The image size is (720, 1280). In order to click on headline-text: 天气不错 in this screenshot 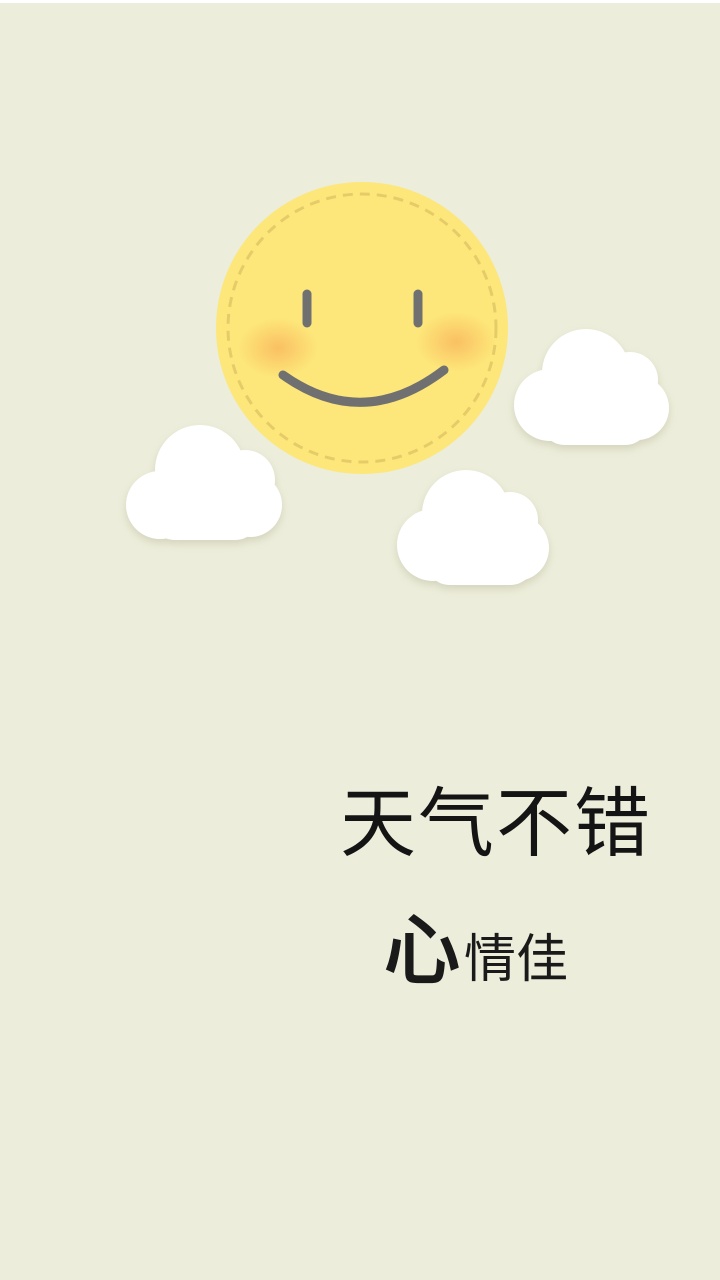, I will do `click(496, 823)`.